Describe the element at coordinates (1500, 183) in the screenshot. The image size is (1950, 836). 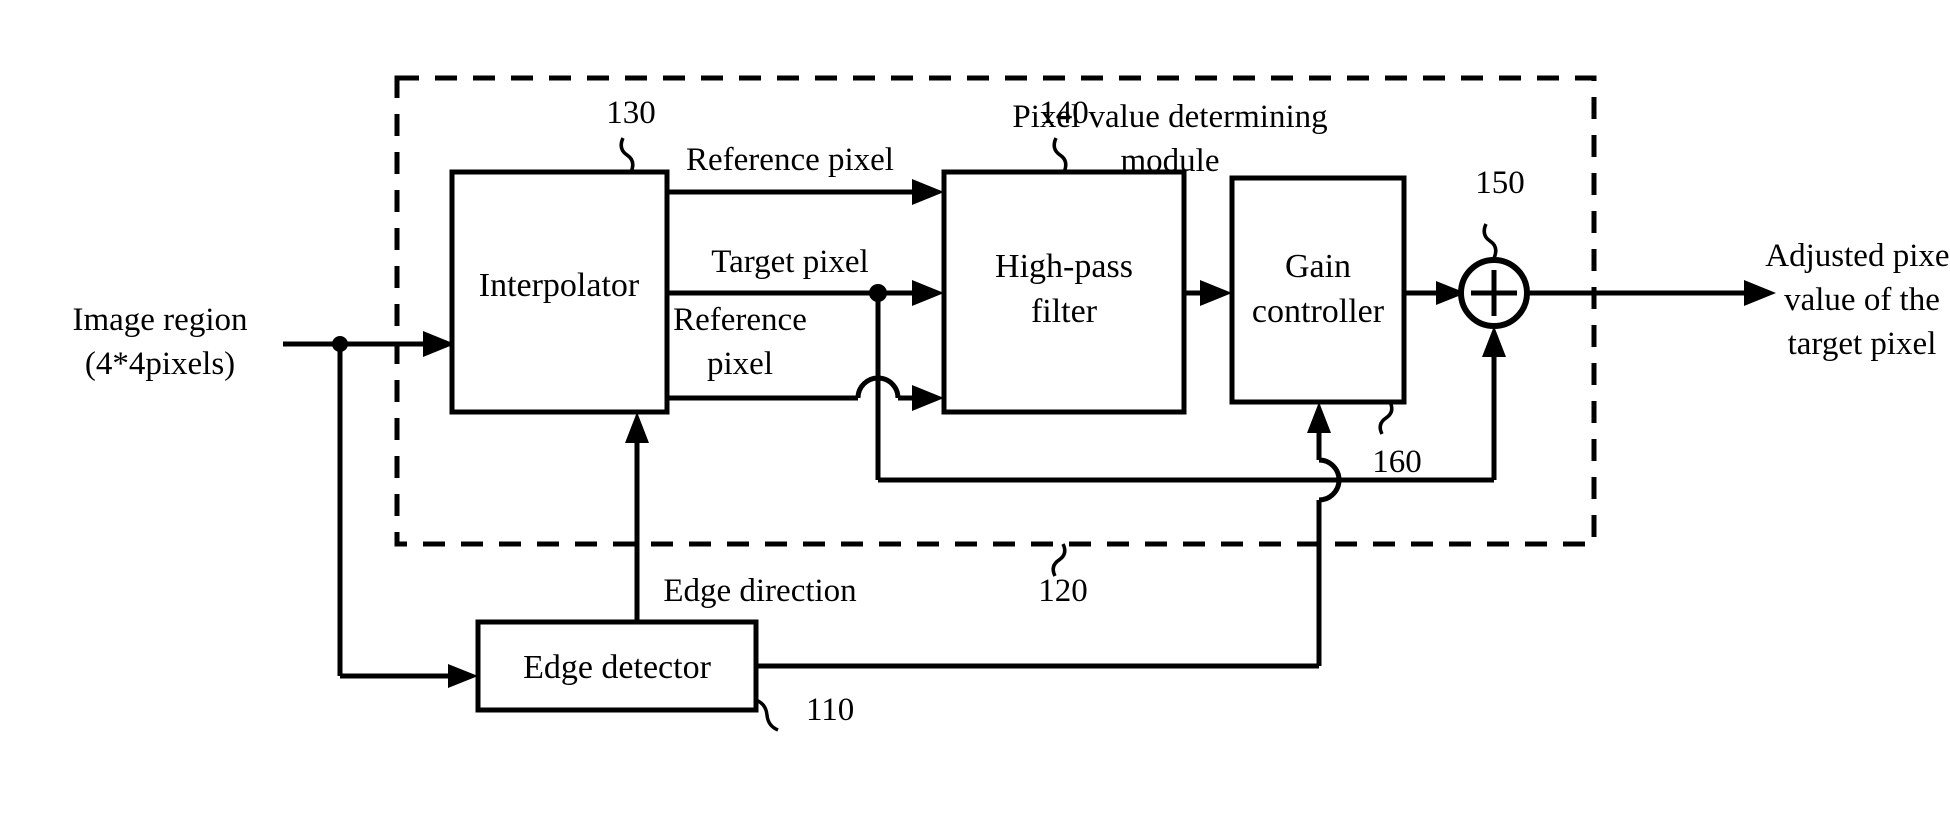
I see `ref-number-150: 150` at that location.